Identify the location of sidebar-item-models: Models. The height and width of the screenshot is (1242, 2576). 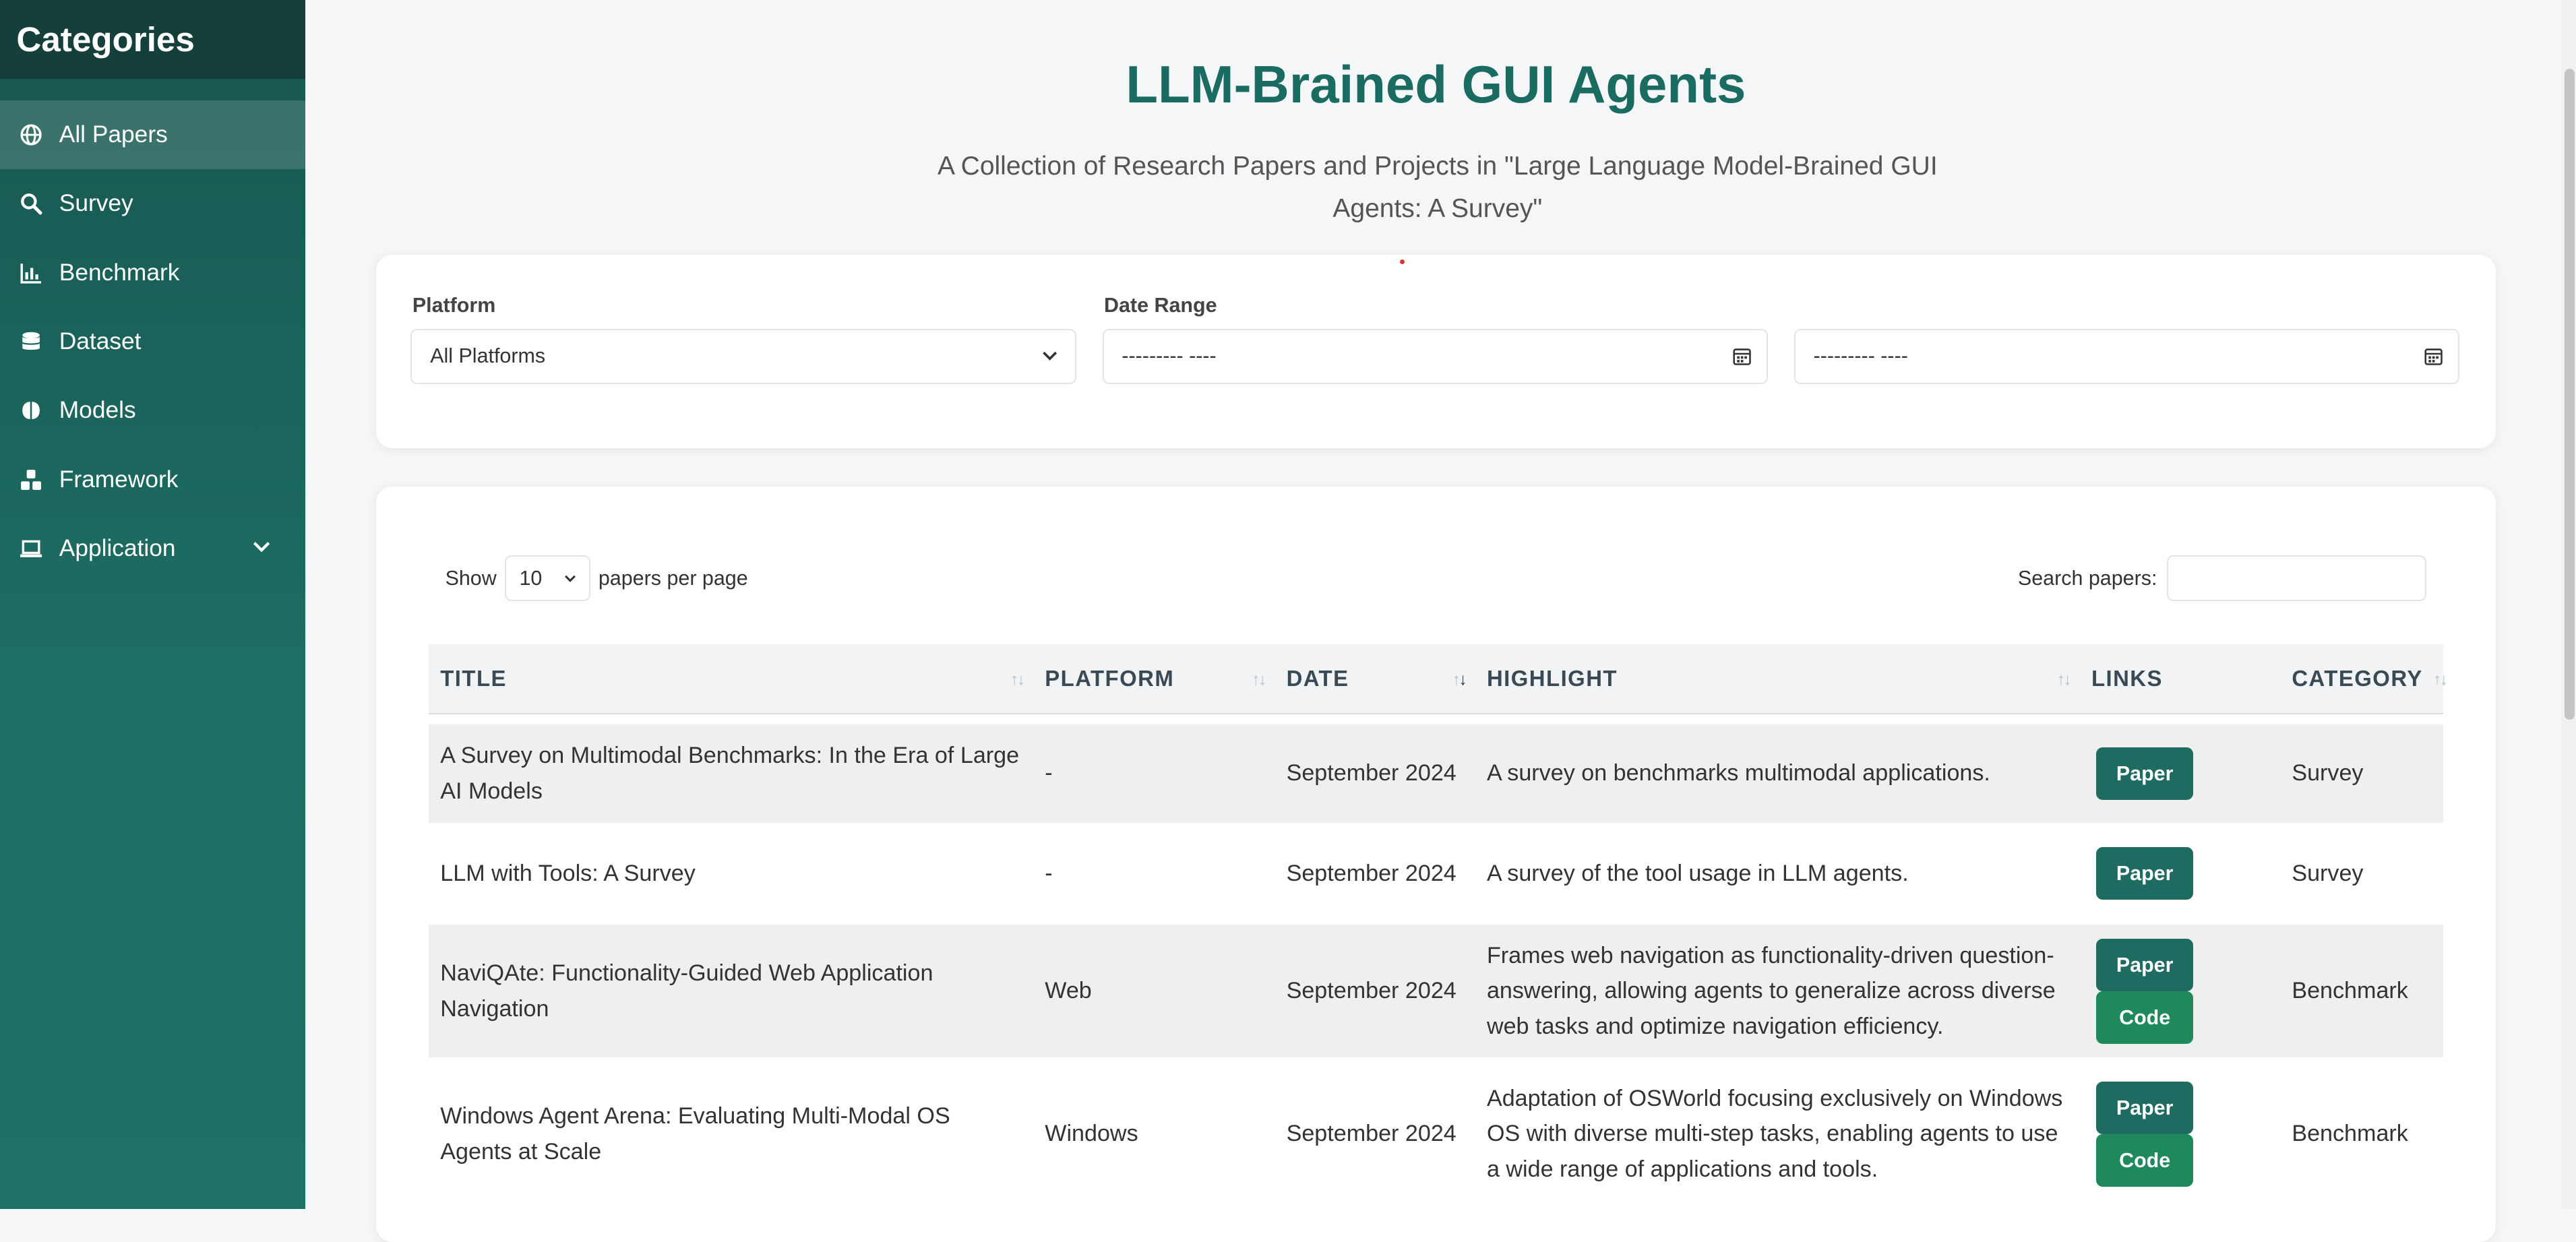
(153, 410).